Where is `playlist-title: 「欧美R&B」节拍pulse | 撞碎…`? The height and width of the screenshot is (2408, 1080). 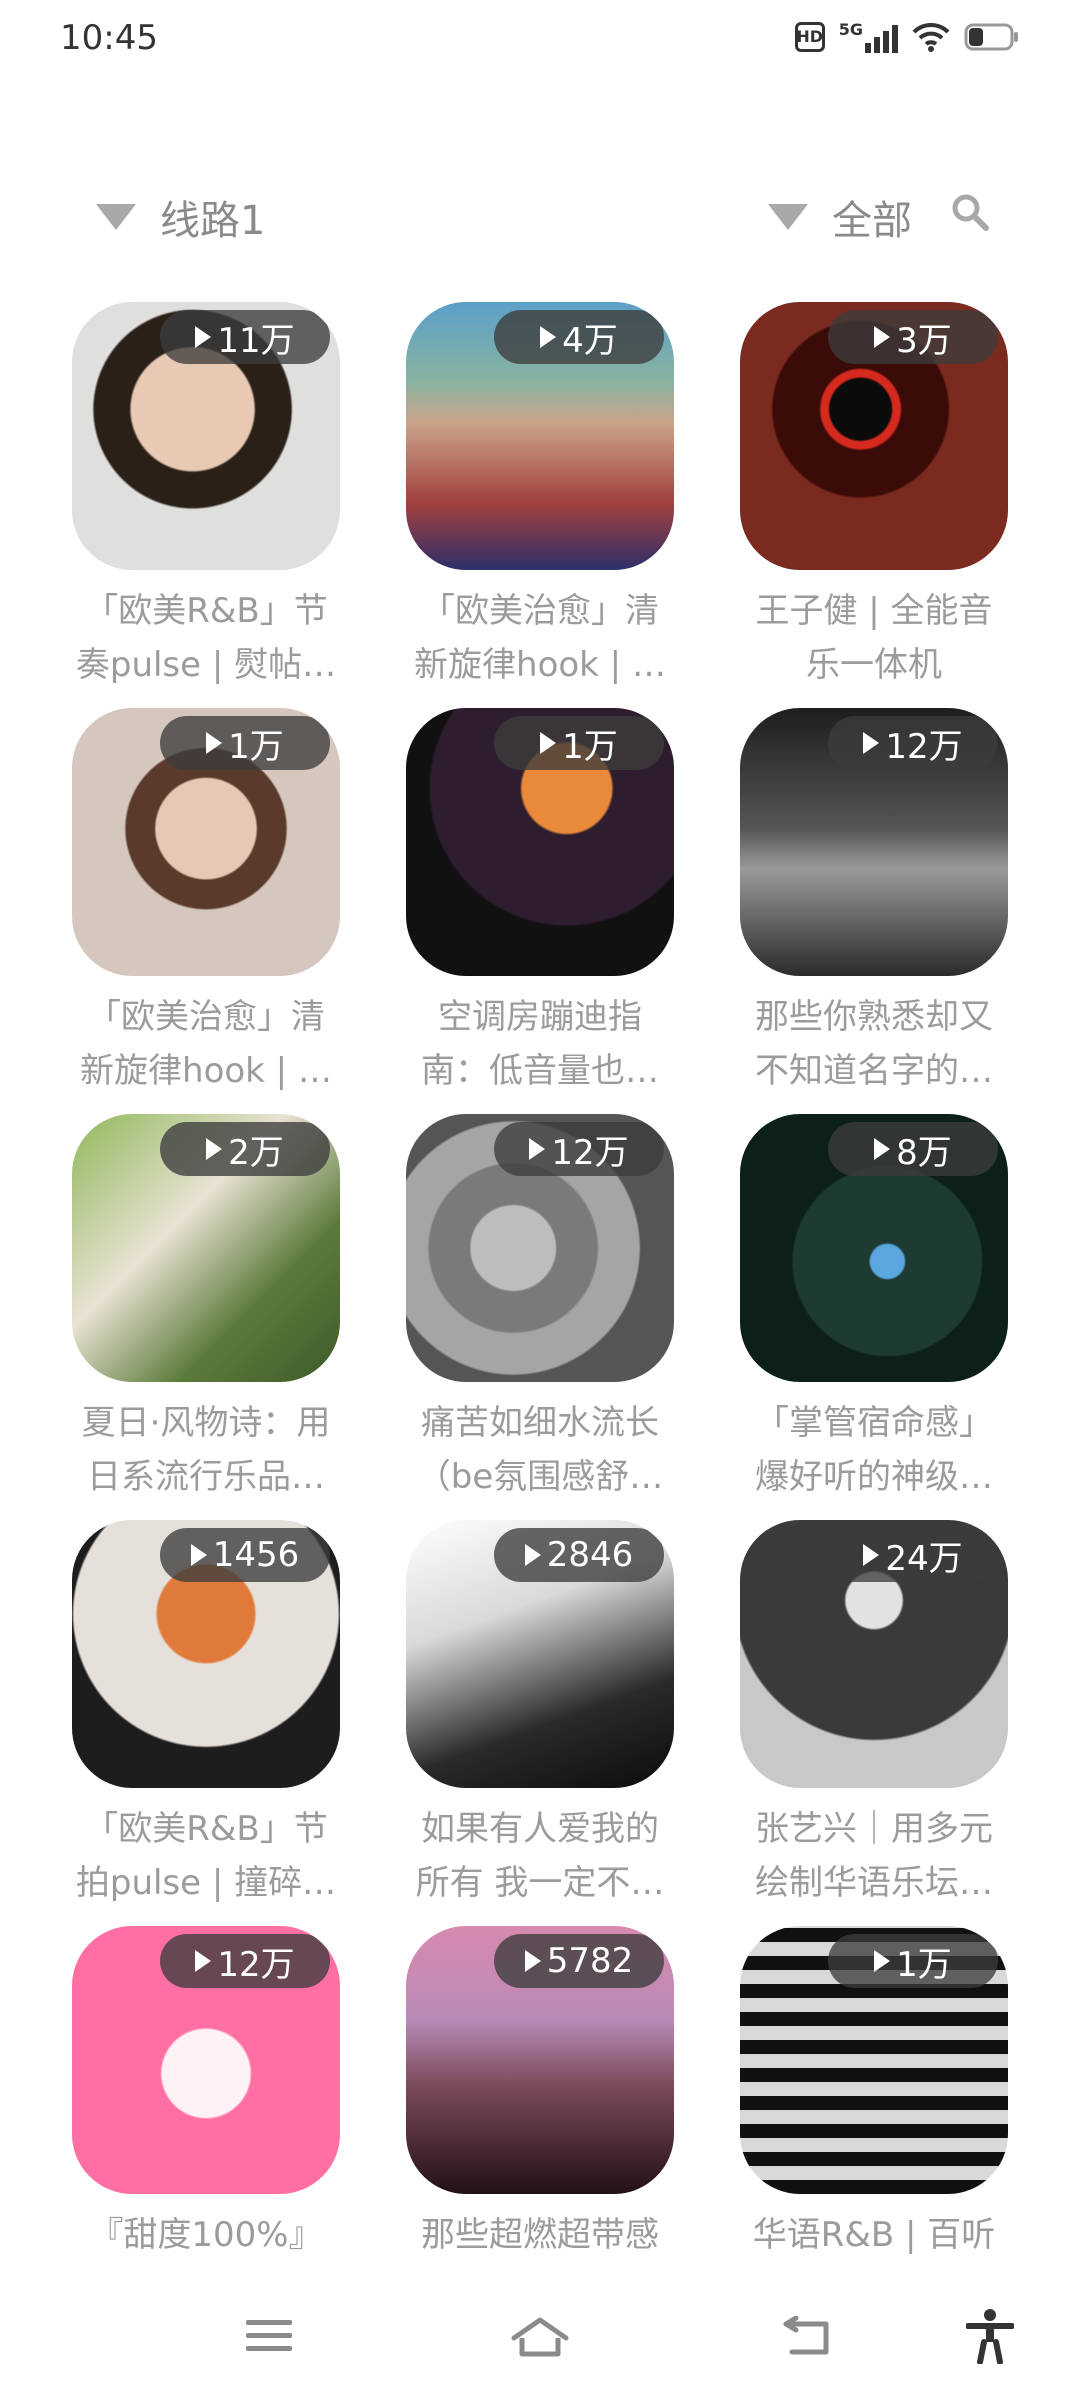 playlist-title: 「欧美R&B」节拍pulse | 撞碎… is located at coordinates (206, 1856).